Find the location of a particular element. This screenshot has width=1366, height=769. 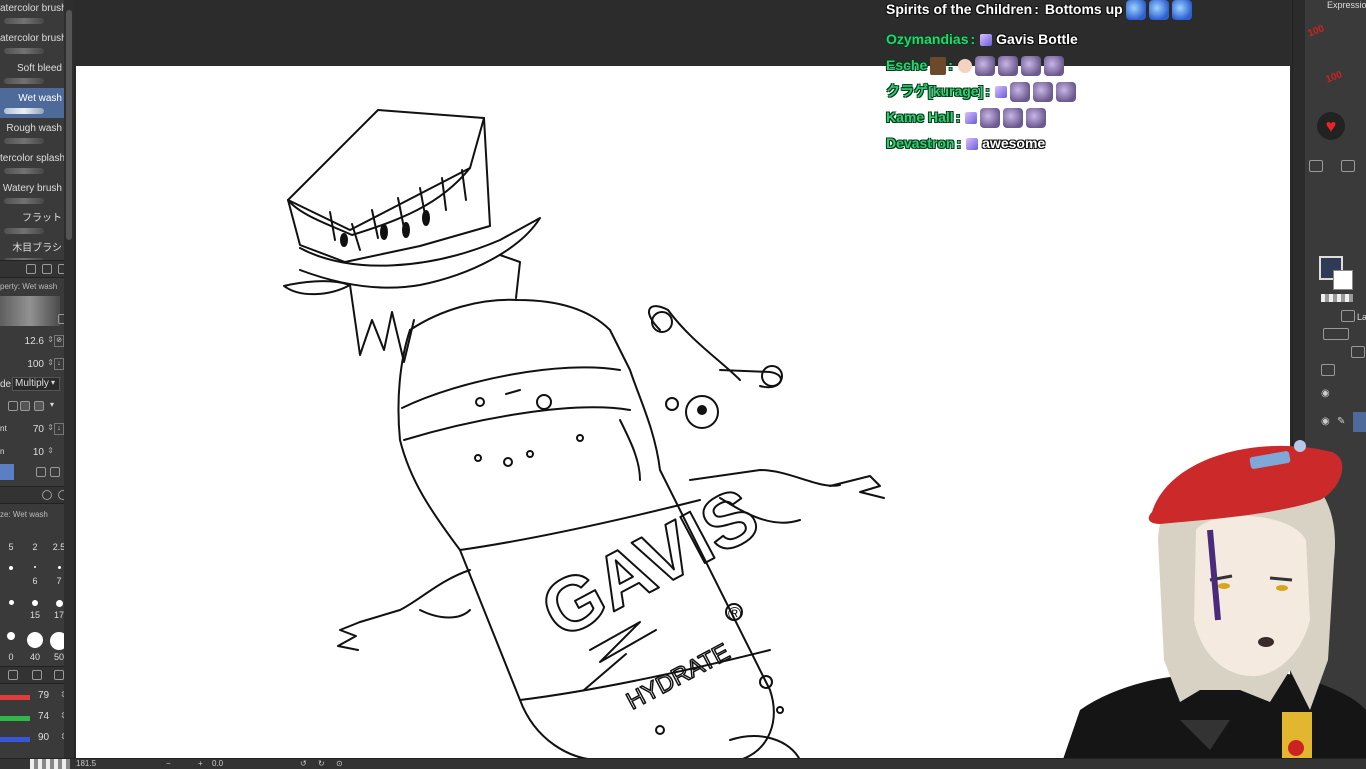

bottle-sub-text: HYDRATE is located at coordinates (678, 676).